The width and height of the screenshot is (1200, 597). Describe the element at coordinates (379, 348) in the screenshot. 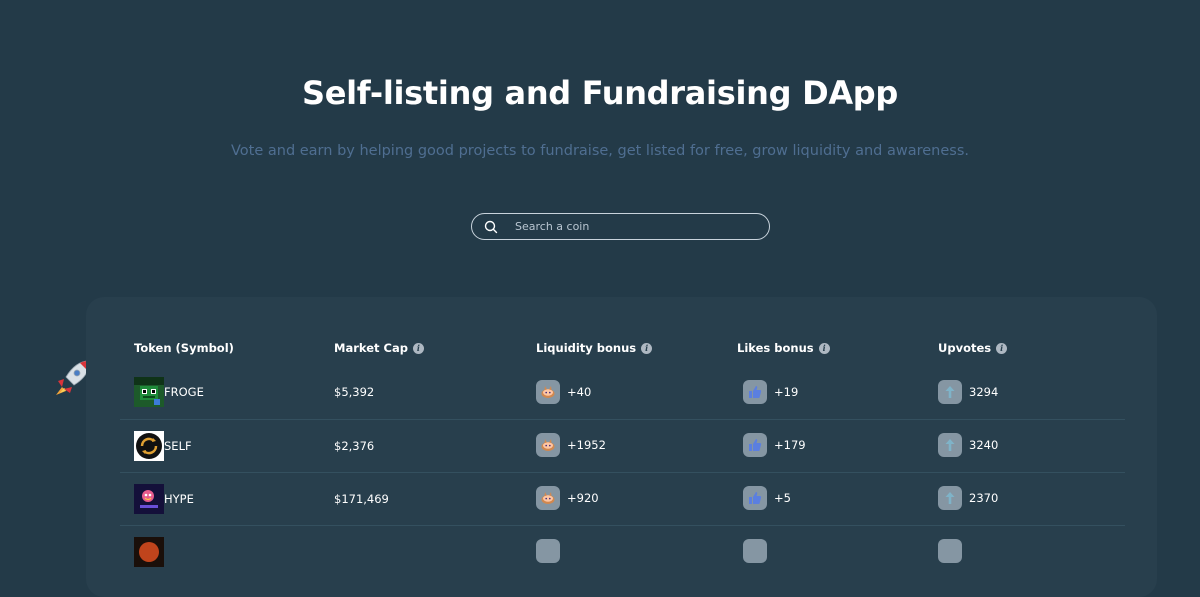

I see `header-market-cap: Market Cap i` at that location.